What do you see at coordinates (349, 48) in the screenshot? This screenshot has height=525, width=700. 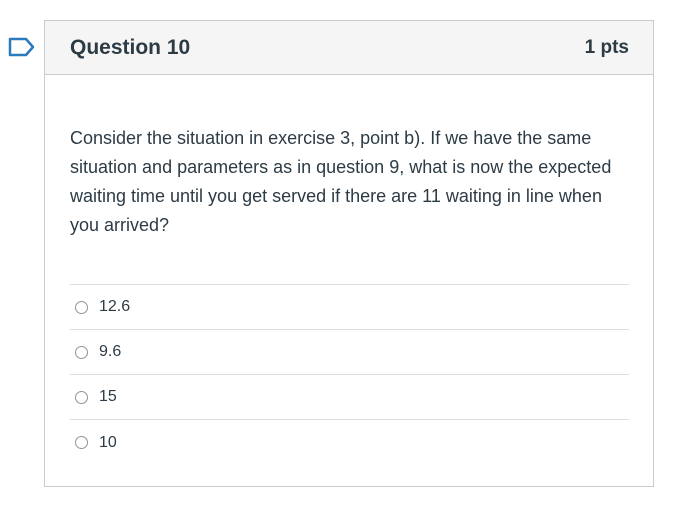 I see `question-header: Question 10 1 pts` at bounding box center [349, 48].